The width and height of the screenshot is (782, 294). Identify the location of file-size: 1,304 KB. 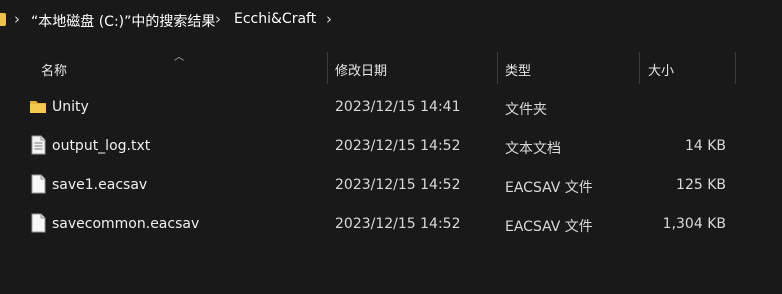
(694, 224).